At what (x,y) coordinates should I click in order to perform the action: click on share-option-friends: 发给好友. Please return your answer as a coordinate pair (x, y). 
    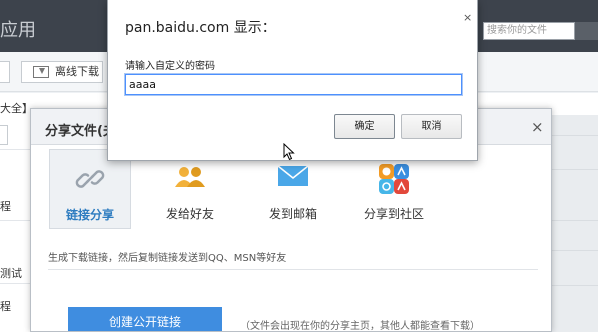
    Looking at the image, I should click on (190, 189).